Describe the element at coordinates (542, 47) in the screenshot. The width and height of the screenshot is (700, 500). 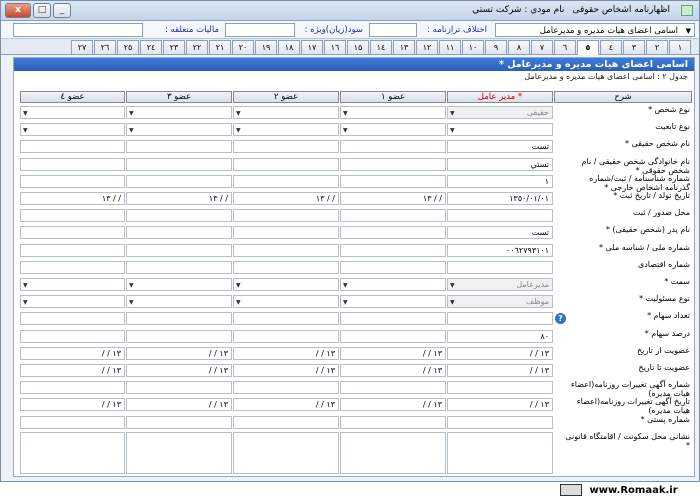
I see `tab-7: ٧` at that location.